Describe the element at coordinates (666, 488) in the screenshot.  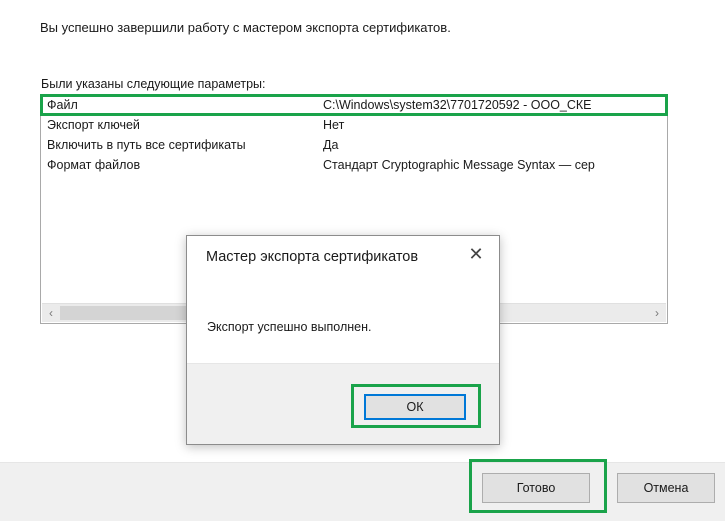
I see `cancel-button: Отмена` at that location.